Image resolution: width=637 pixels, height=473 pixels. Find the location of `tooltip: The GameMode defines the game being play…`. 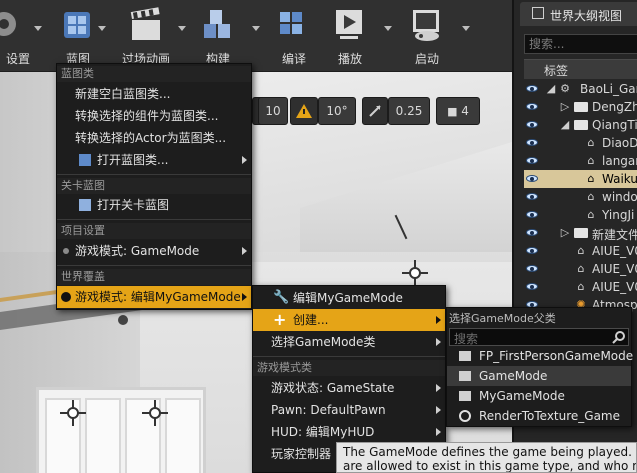

tooltip: The GameMode defines the game being play… is located at coordinates (486, 457).